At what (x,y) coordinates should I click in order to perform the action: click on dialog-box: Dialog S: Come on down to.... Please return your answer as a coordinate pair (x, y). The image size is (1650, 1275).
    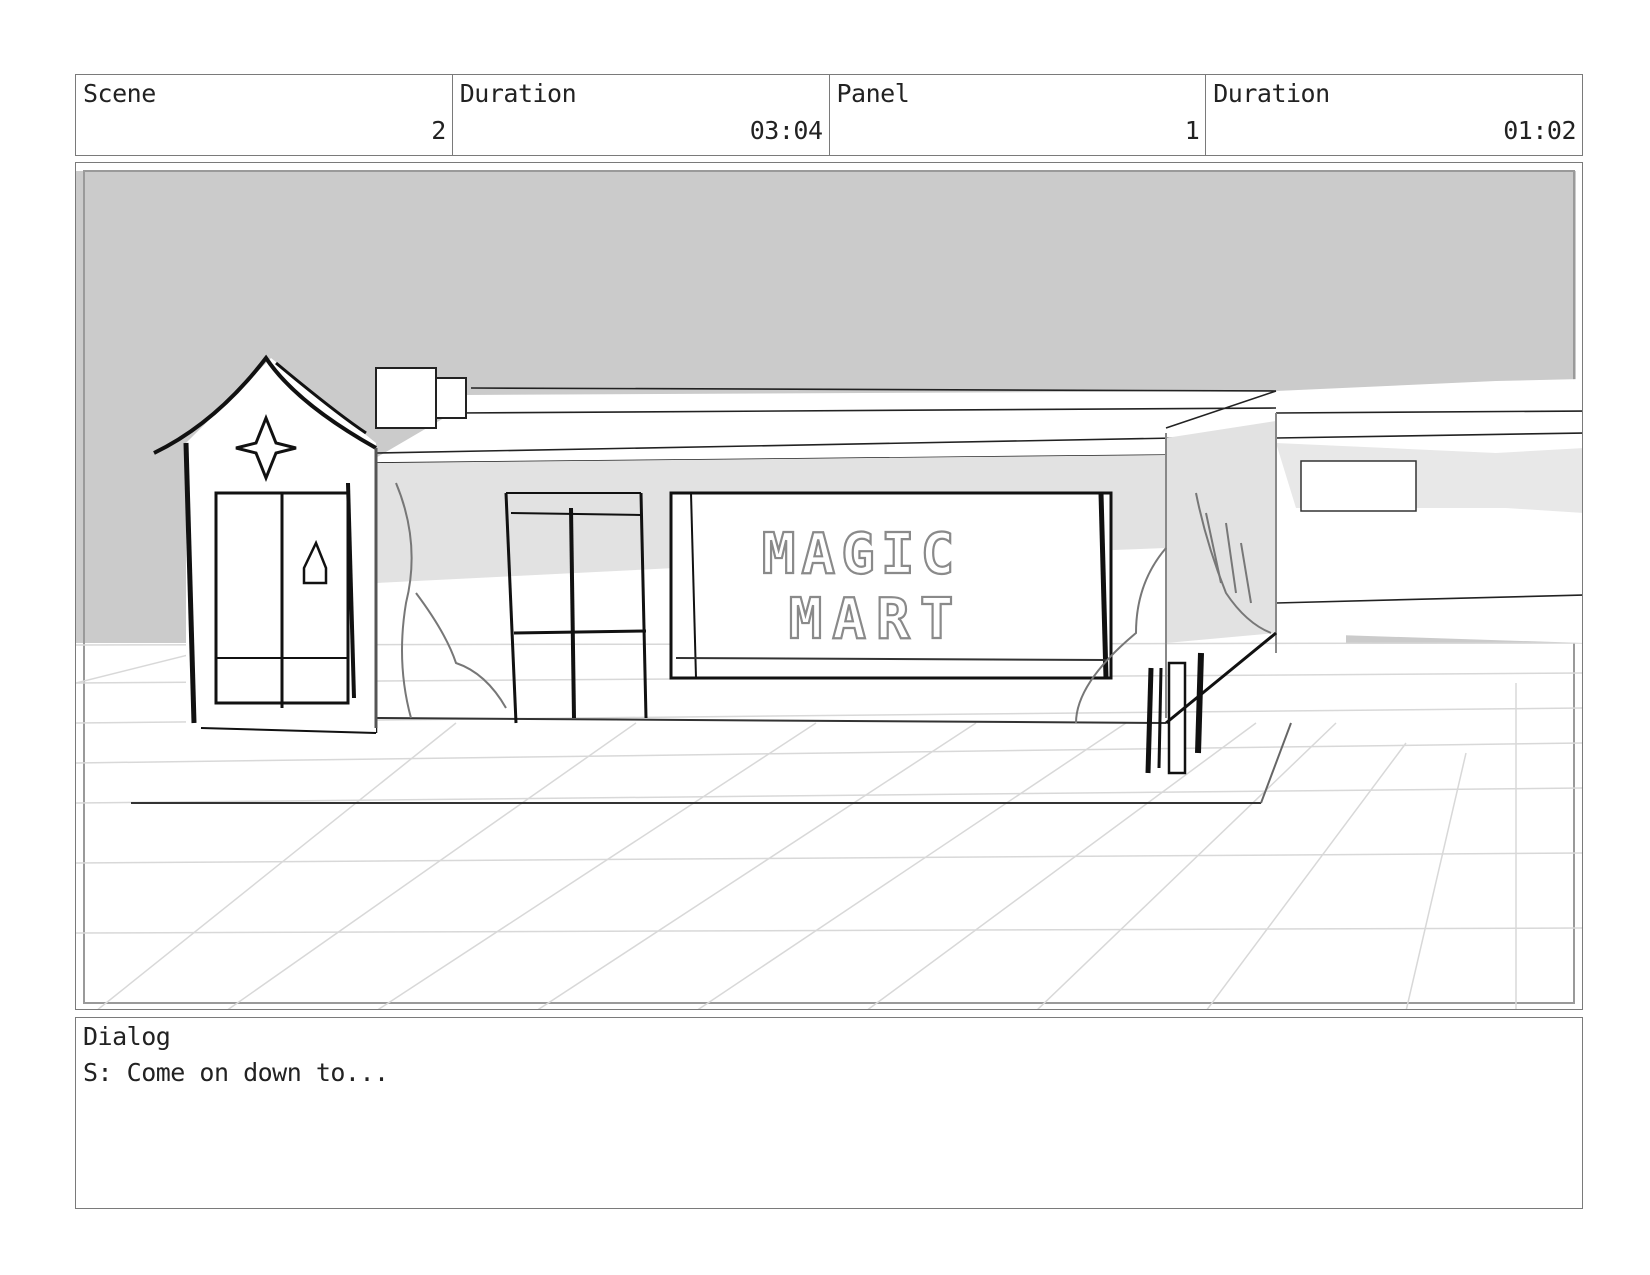
    Looking at the image, I should click on (829, 1113).